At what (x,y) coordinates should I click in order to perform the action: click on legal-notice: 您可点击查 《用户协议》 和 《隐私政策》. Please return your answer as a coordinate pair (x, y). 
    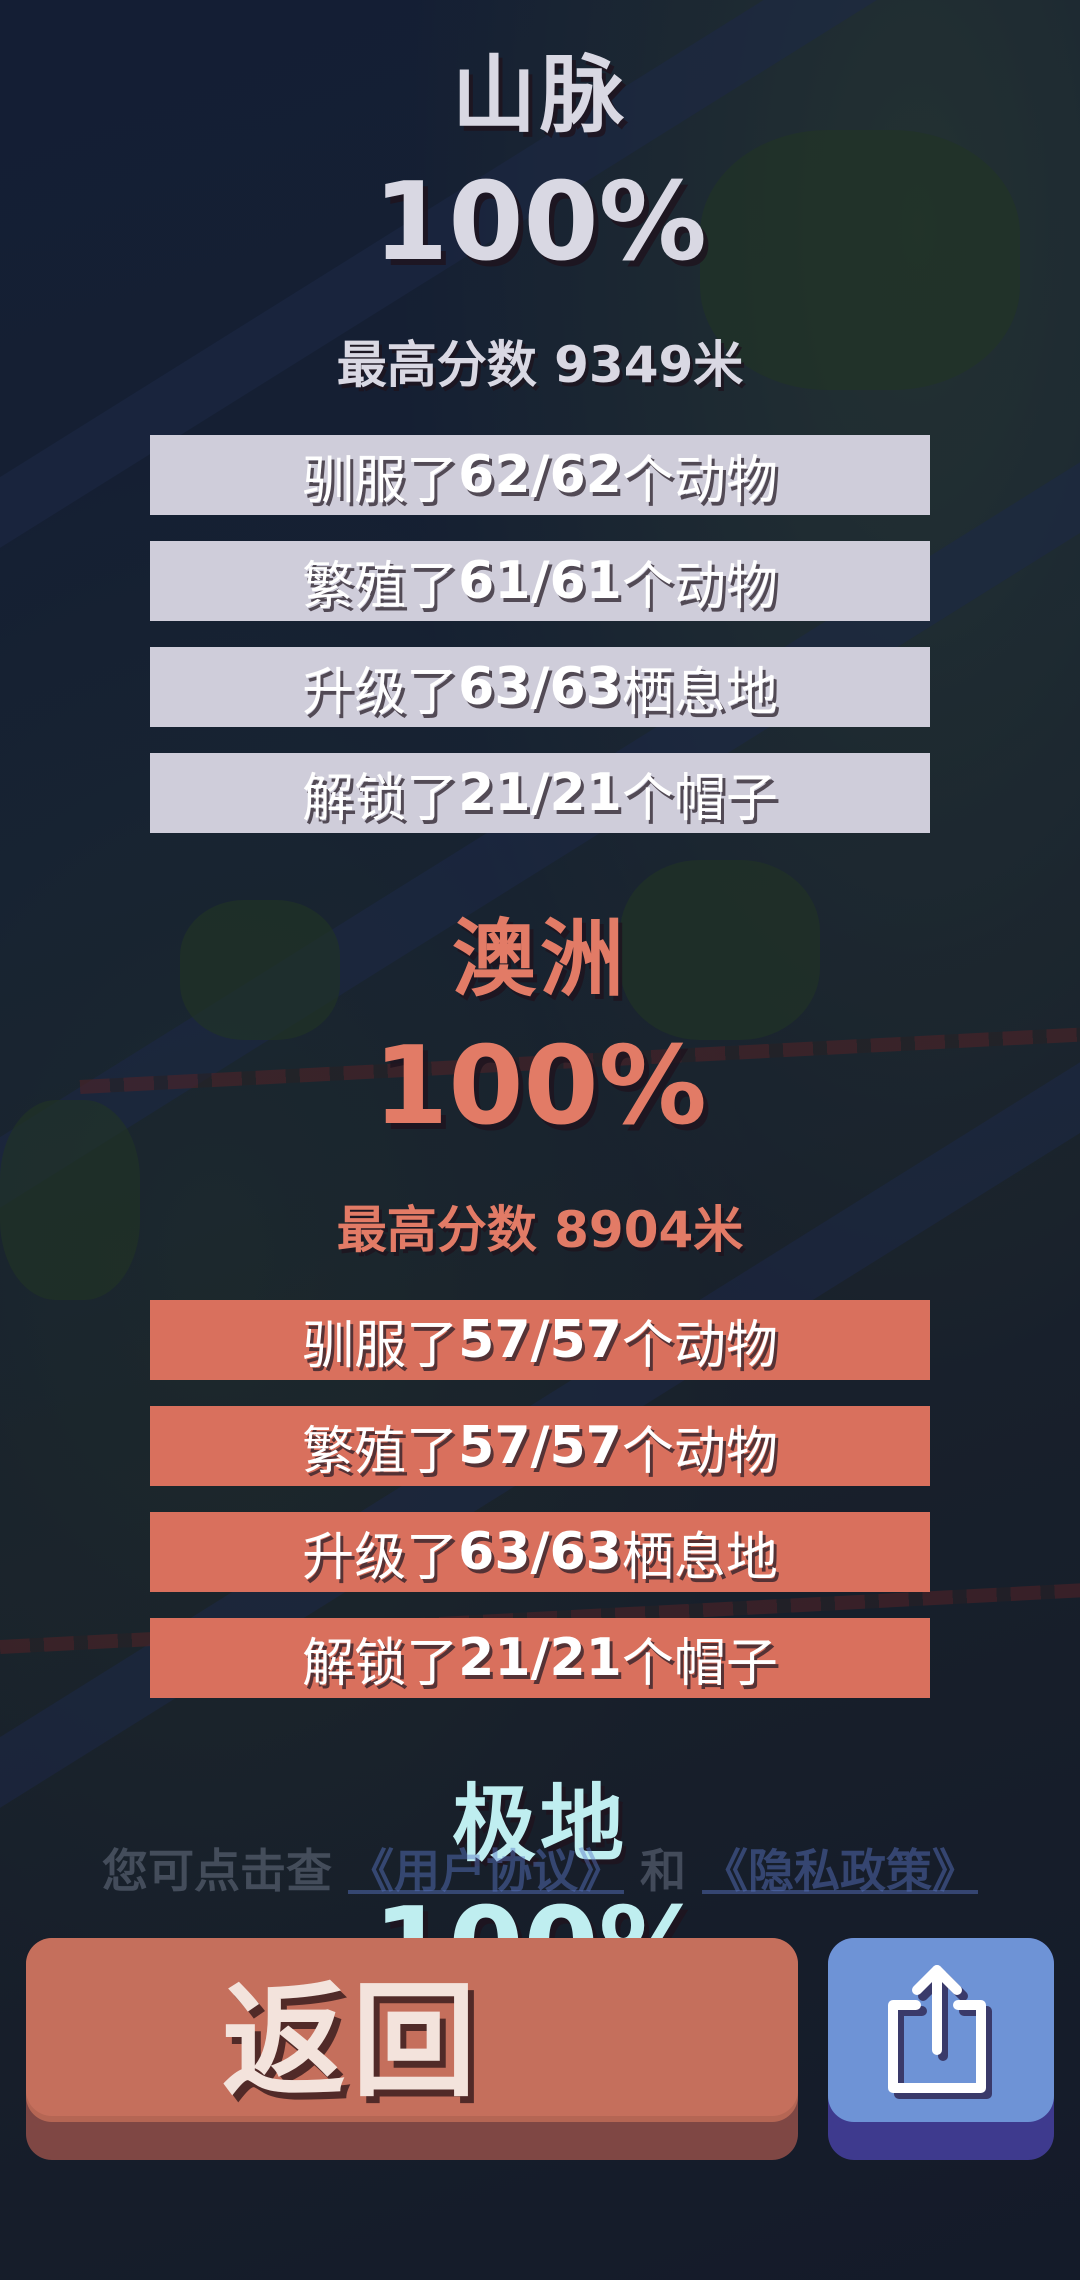
    Looking at the image, I should click on (540, 1868).